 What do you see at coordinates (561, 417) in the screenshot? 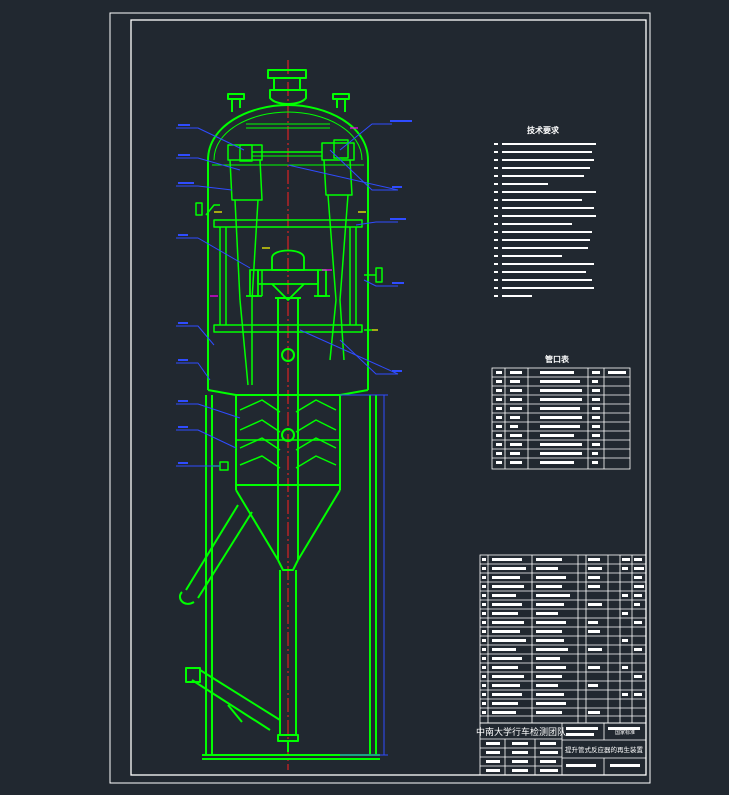
I see `nozzle-table-cells` at bounding box center [561, 417].